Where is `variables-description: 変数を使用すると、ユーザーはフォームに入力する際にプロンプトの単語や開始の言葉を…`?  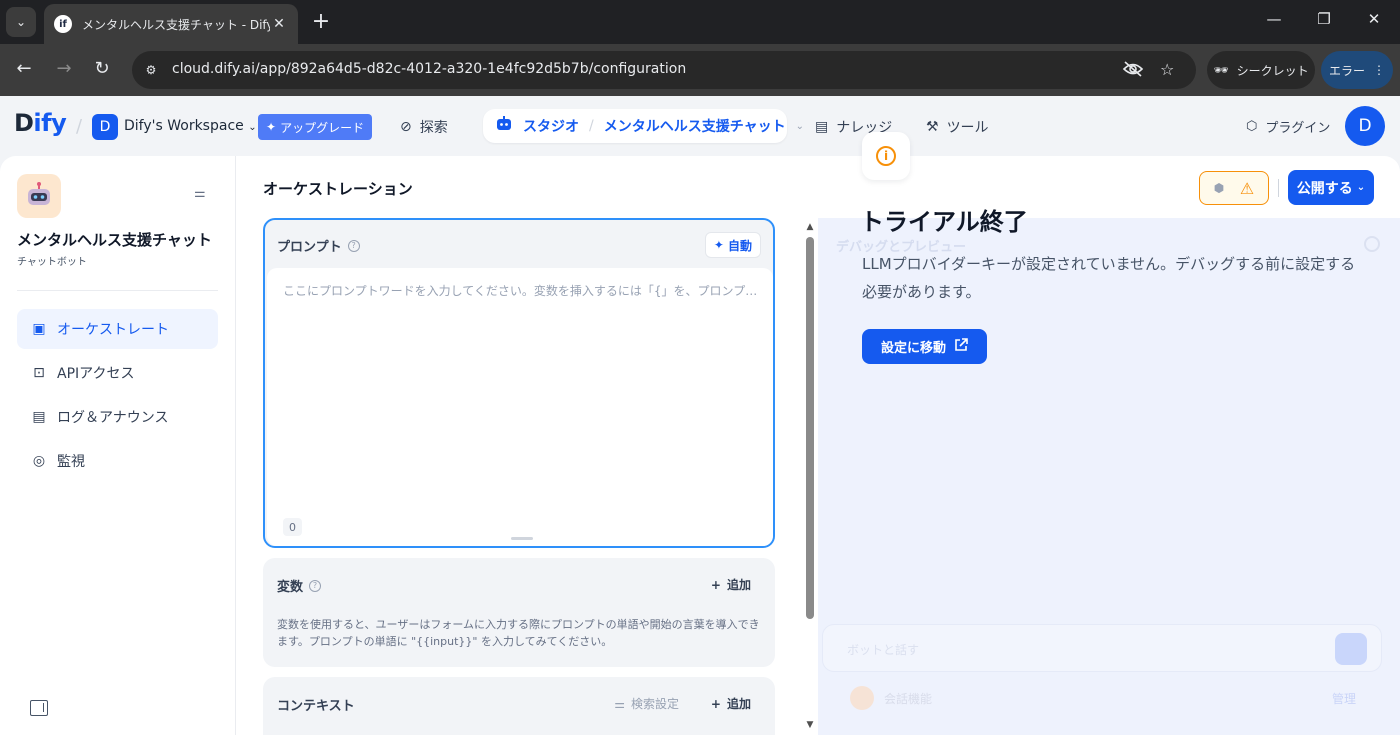
variables-description: 変数を使用すると、ユーザーはフォームに入力する際にプロンプトの単語や開始の言葉を… is located at coordinates (518, 633).